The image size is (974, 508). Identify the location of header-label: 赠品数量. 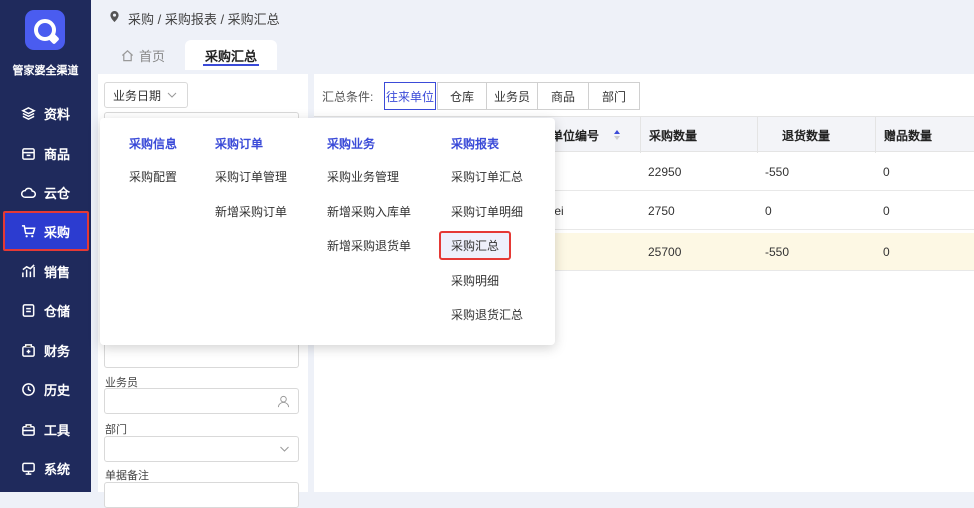
(908, 135).